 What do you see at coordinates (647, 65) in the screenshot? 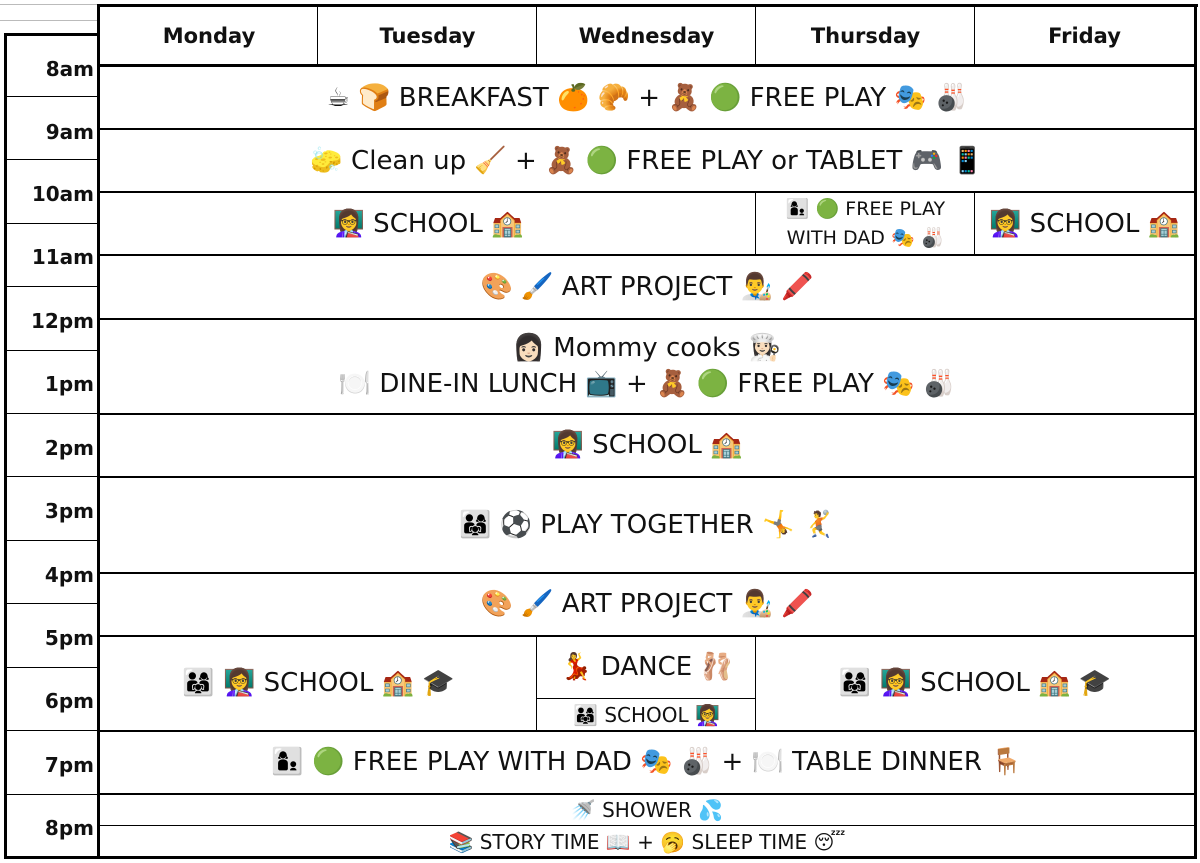
I see `header-bottom-line` at bounding box center [647, 65].